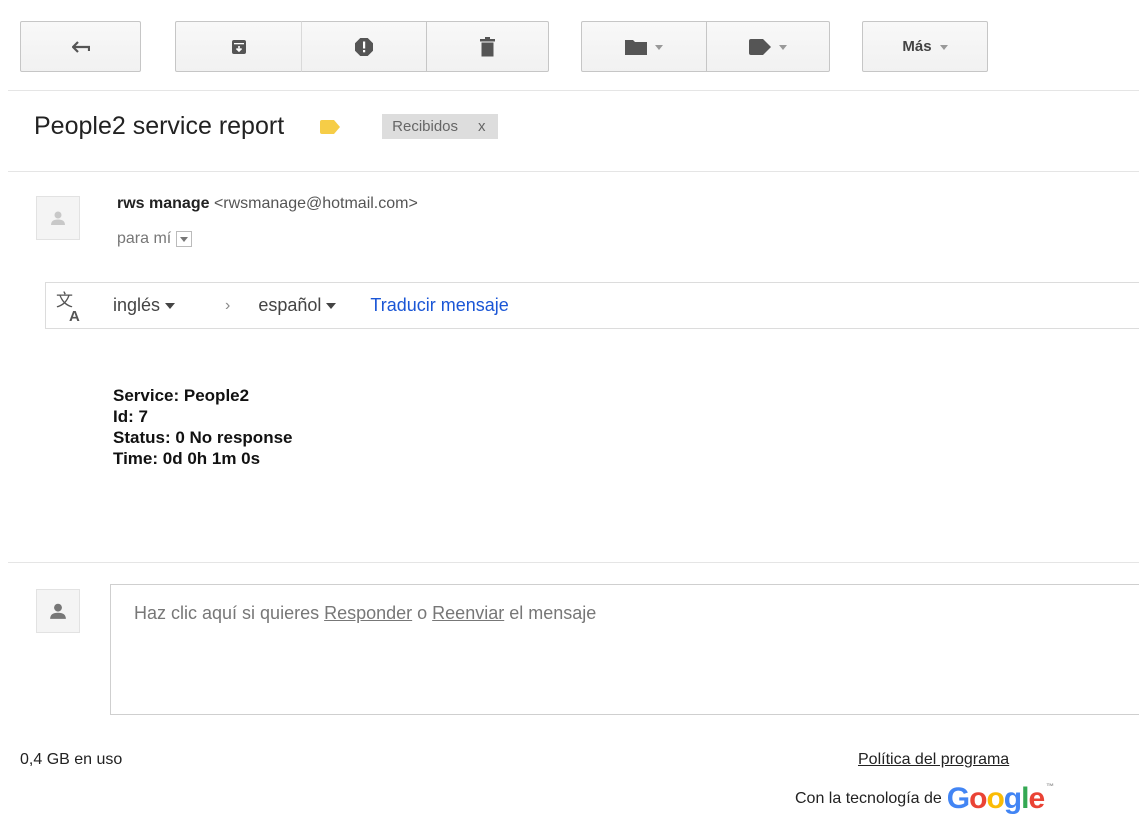 The height and width of the screenshot is (834, 1139). What do you see at coordinates (917, 46) in the screenshot?
I see `more-button-label: Más` at bounding box center [917, 46].